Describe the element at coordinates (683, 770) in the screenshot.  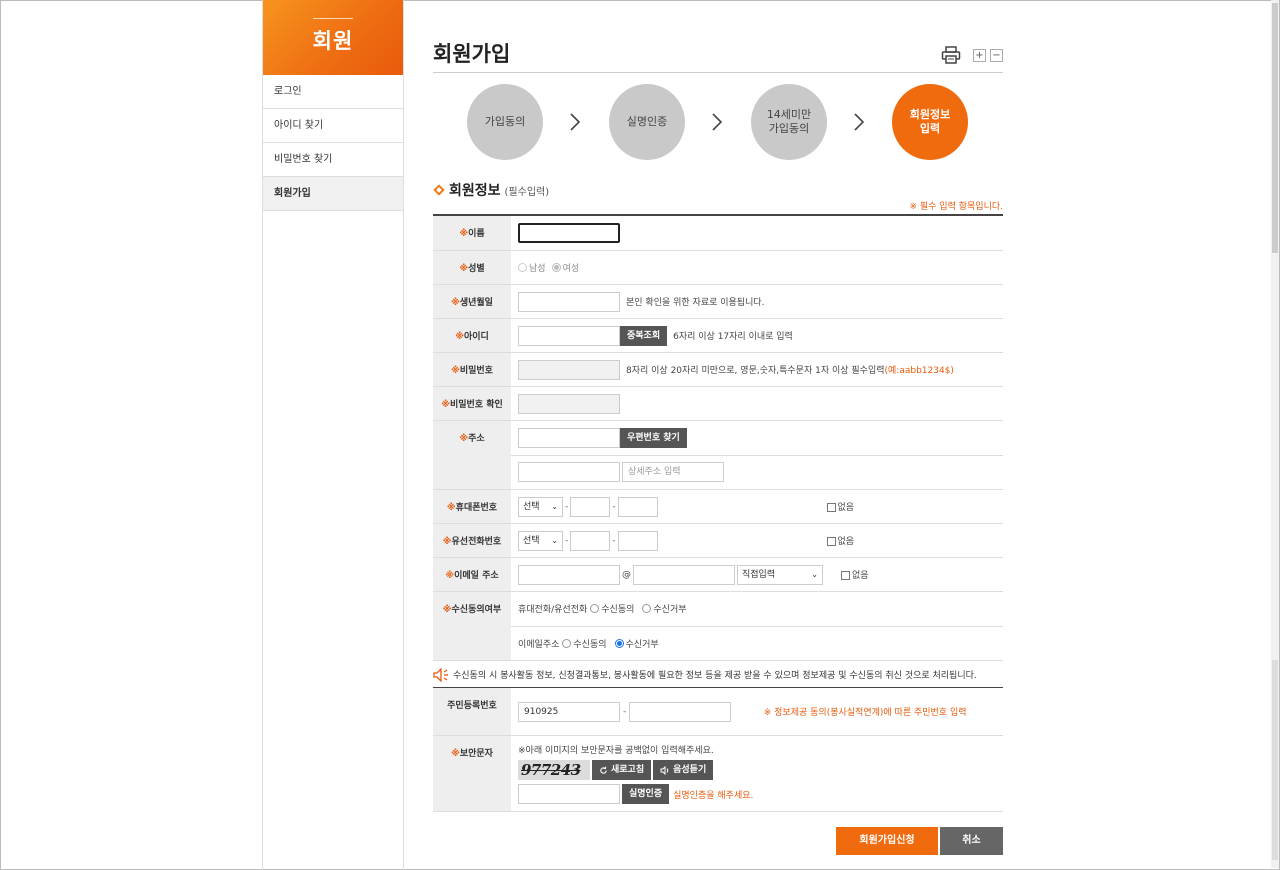
I see `captcha-audio-button: 음성듣기` at that location.